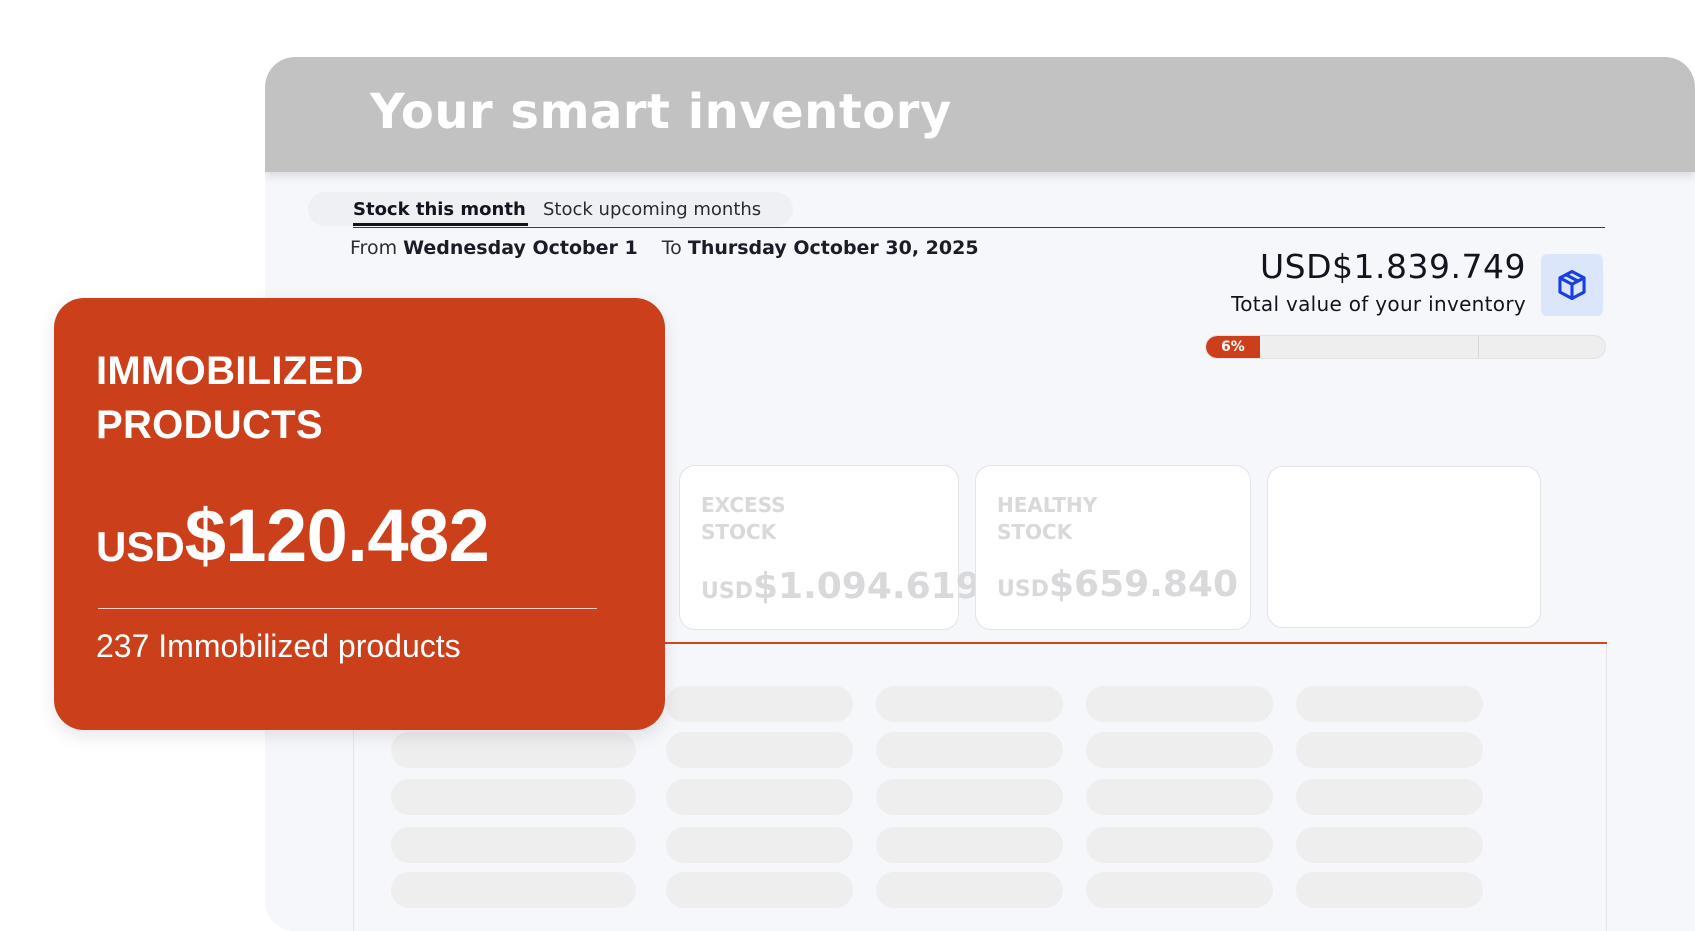  What do you see at coordinates (979, 227) in the screenshot?
I see `tabs-divider` at bounding box center [979, 227].